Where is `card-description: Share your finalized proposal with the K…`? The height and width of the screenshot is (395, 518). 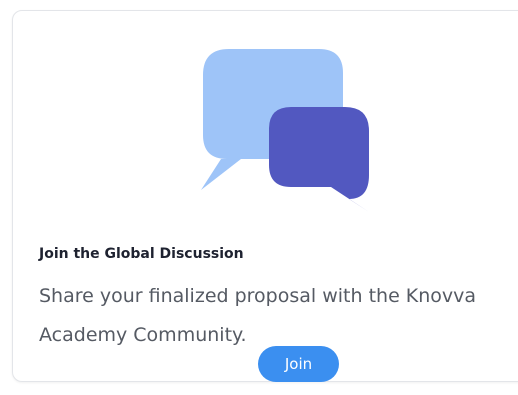
card-description: Share your finalized proposal with the K… is located at coordinates (258, 315).